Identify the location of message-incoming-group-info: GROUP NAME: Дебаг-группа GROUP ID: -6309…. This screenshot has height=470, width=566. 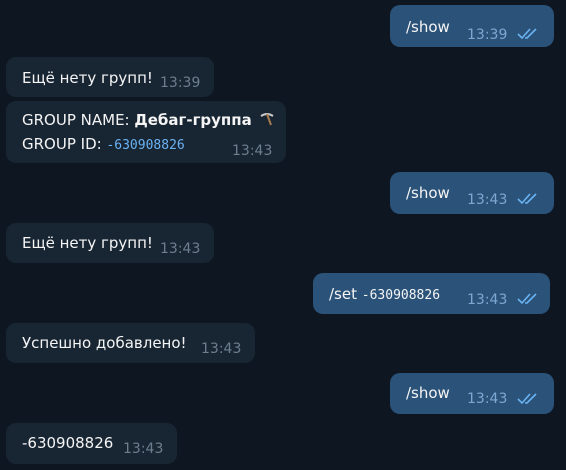
(146, 132).